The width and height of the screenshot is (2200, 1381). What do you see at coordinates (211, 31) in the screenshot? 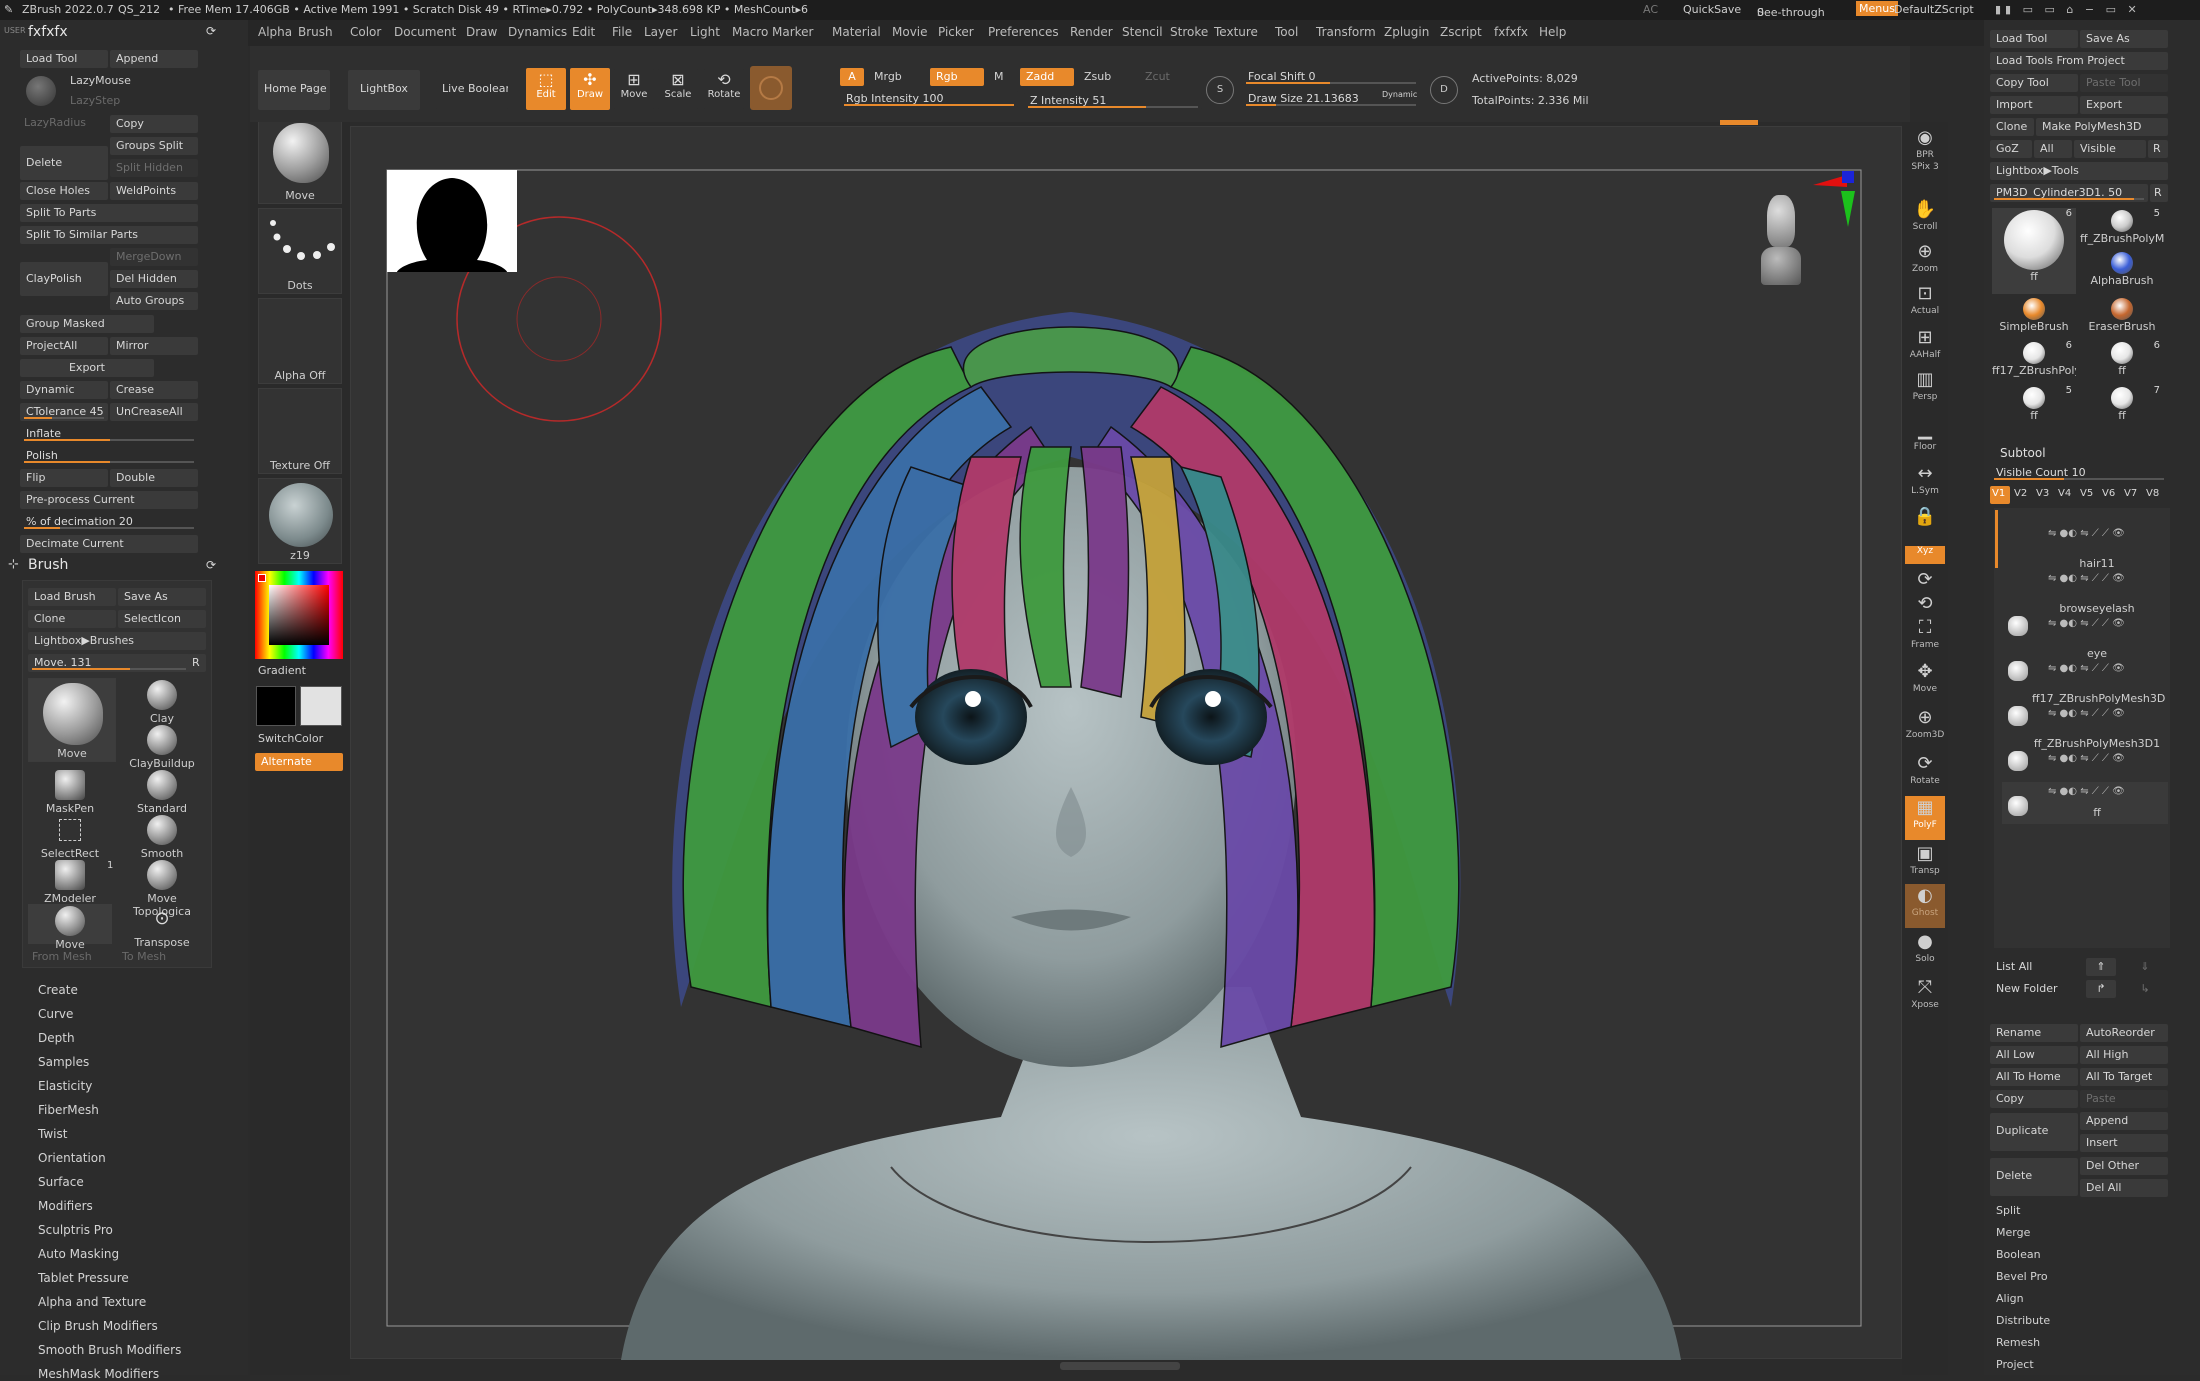
I see `refresh-icon: ⟳` at bounding box center [211, 31].